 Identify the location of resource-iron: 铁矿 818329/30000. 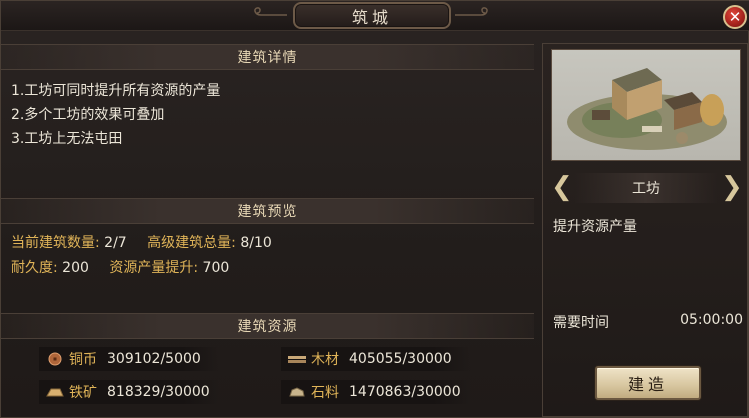
(129, 392).